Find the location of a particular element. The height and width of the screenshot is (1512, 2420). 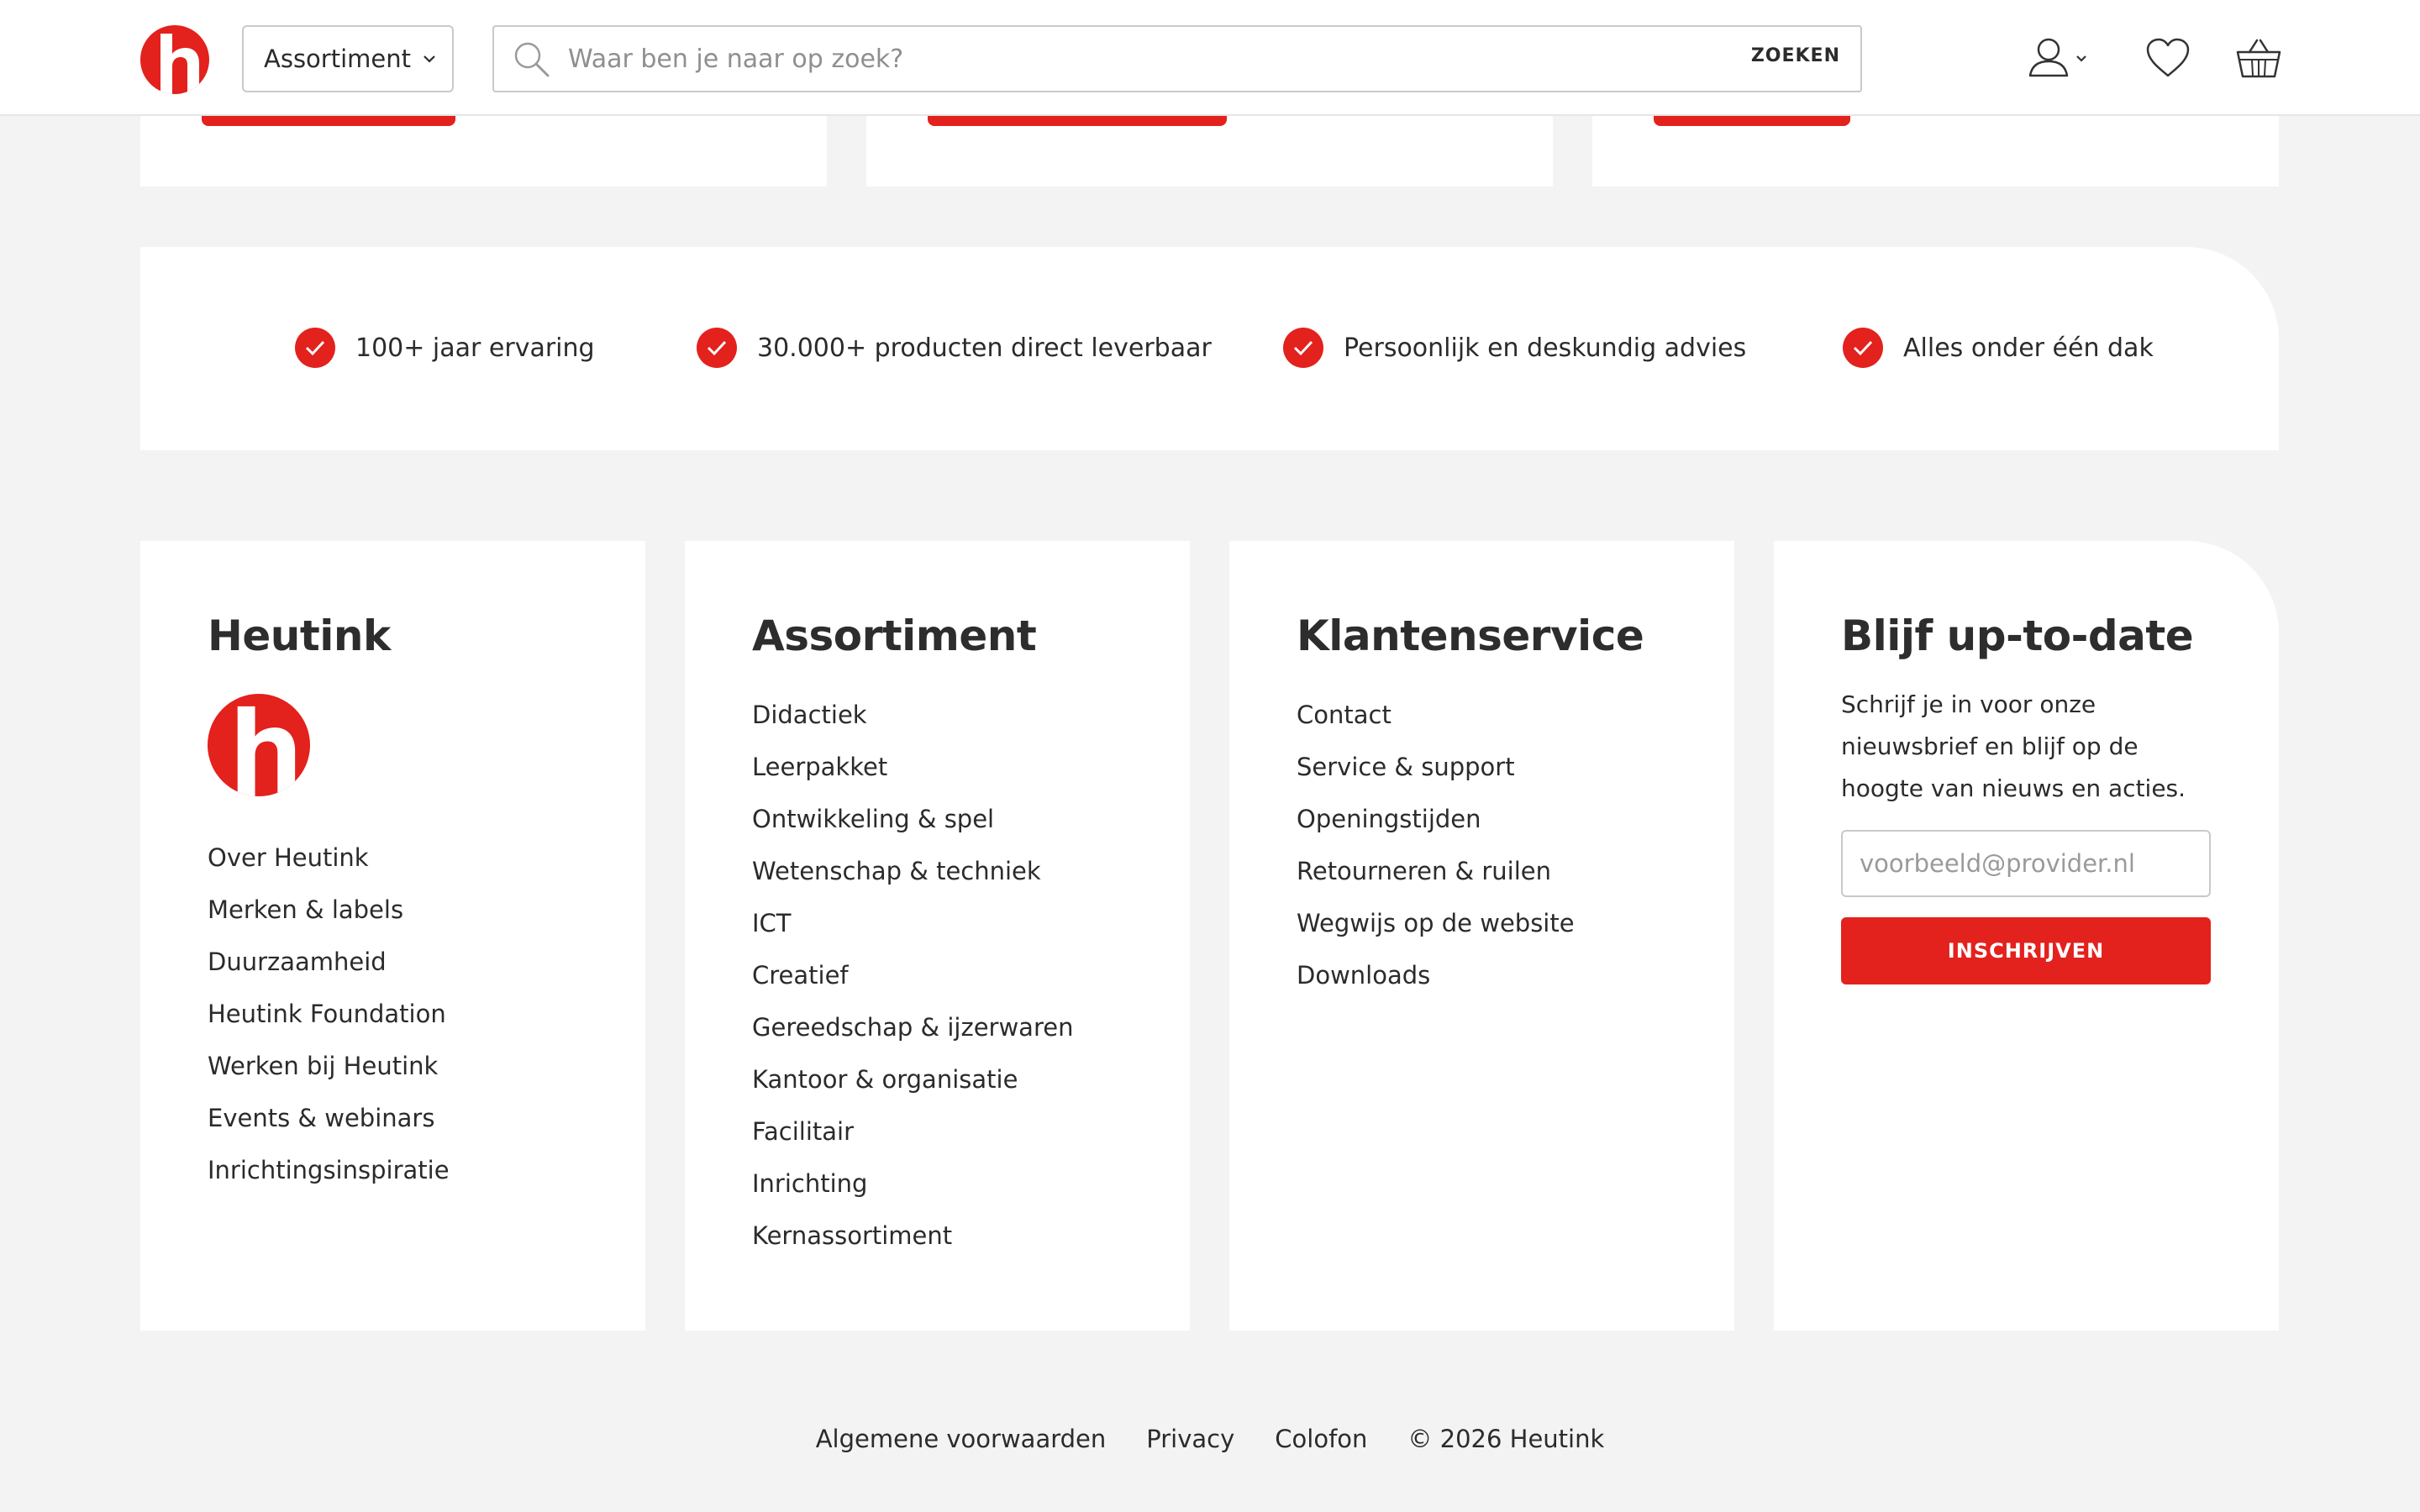

bottom-link-privacy: Privacy is located at coordinates (1190, 1439).